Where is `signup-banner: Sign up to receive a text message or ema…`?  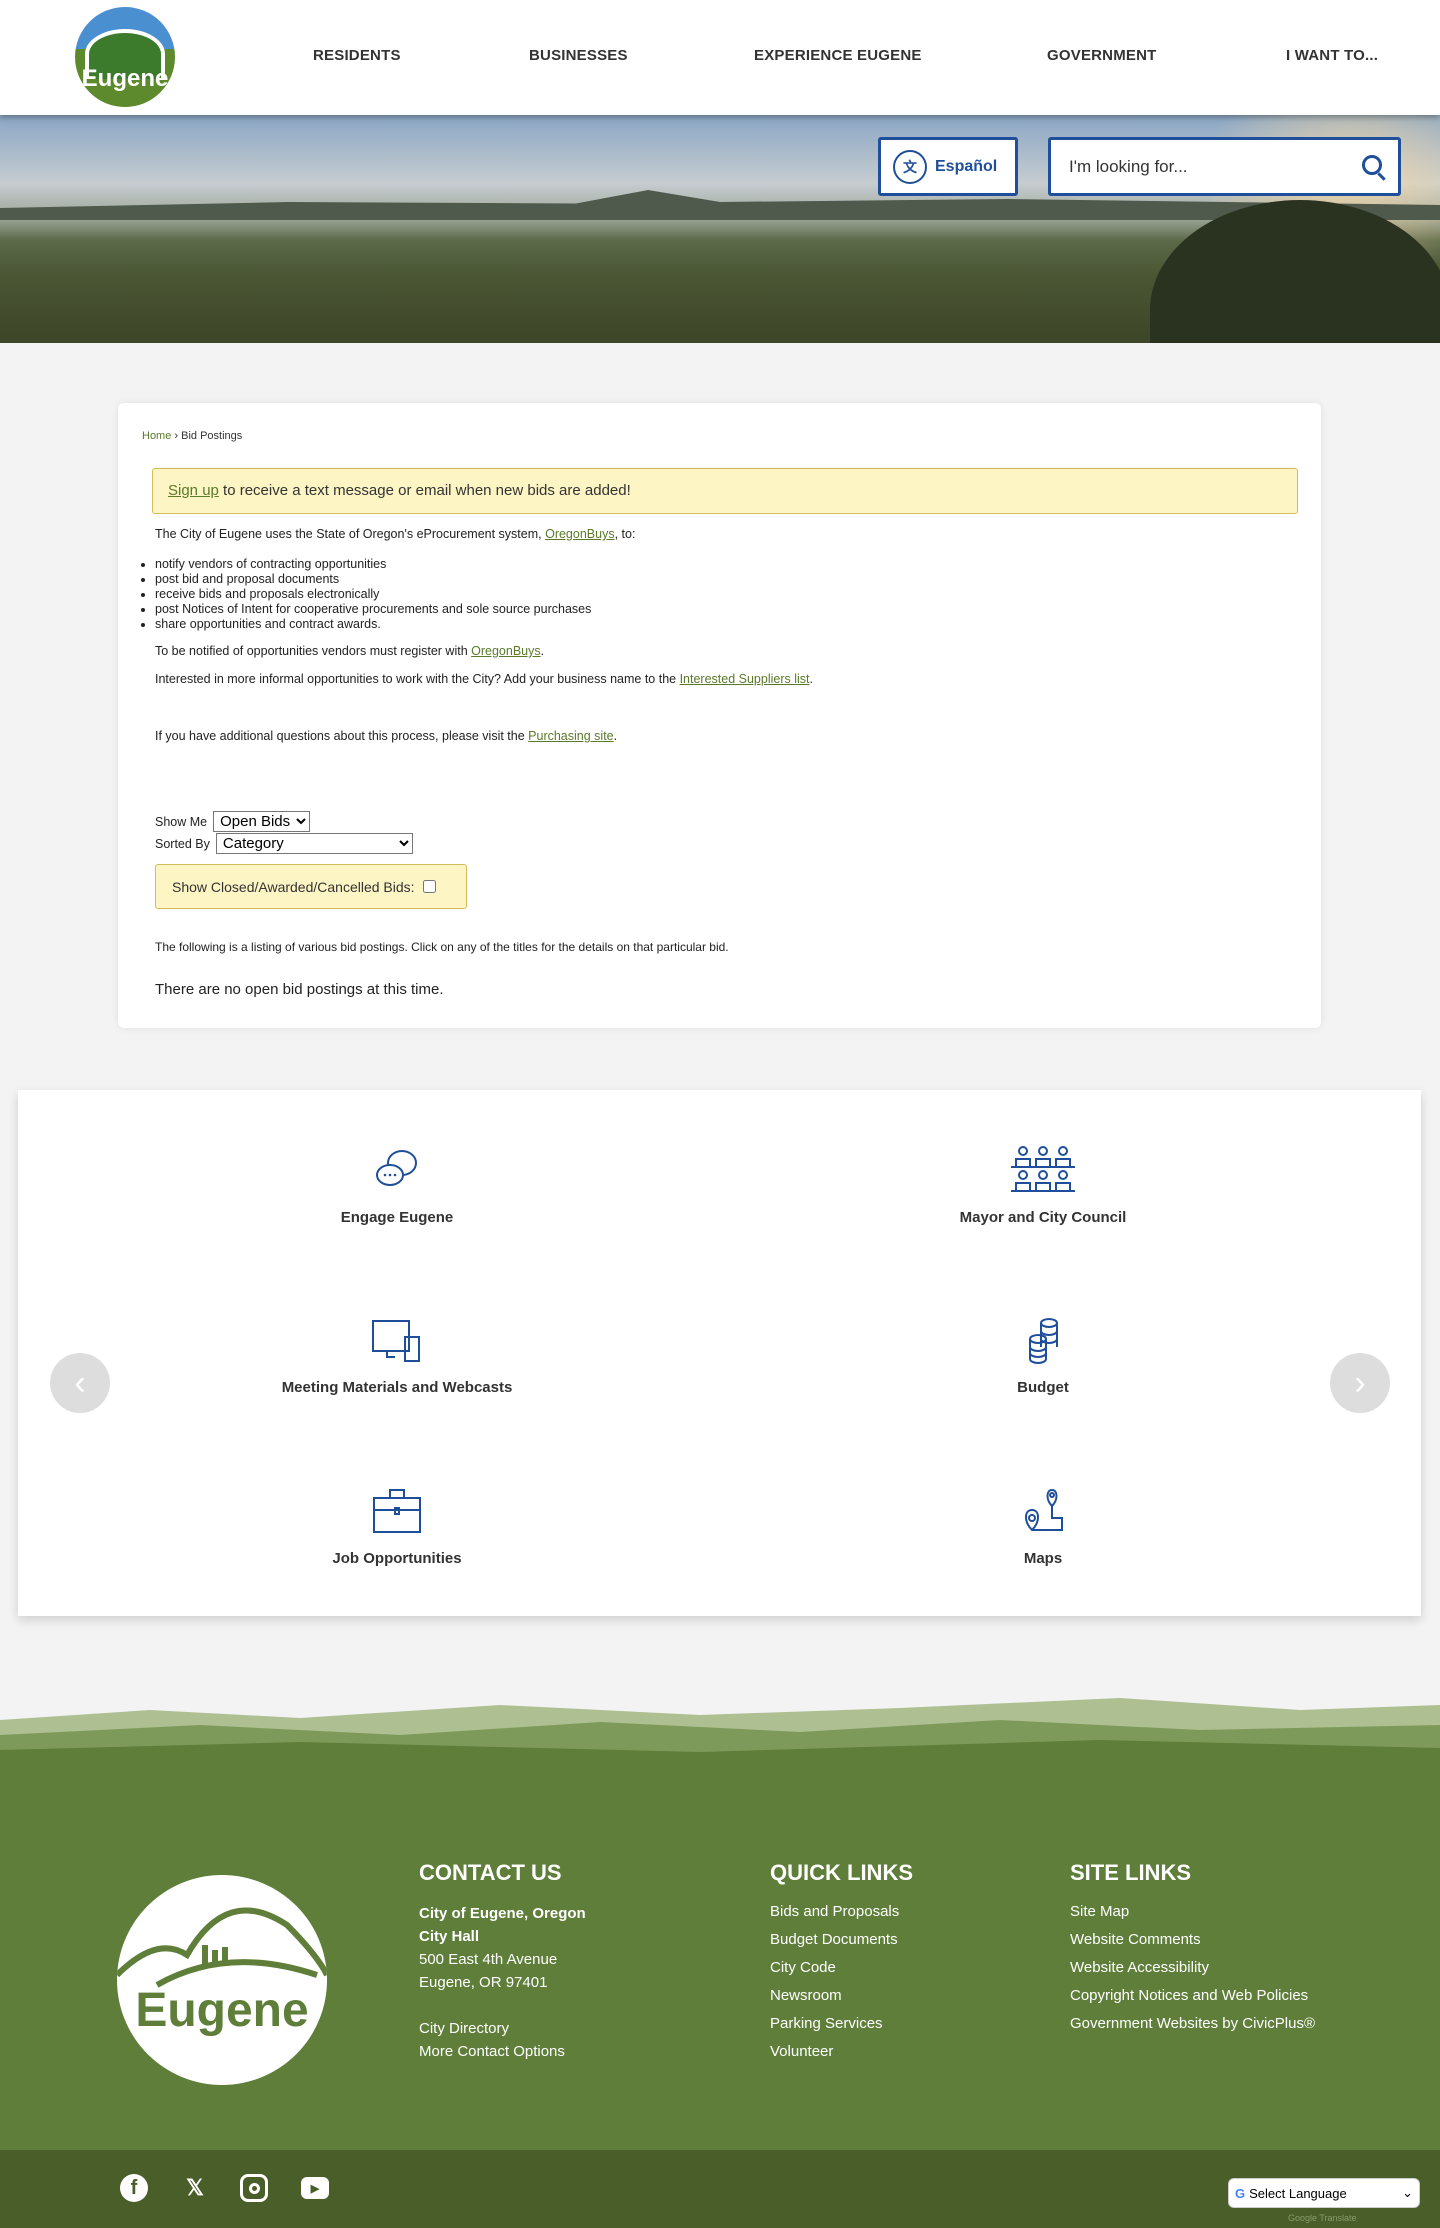
signup-banner: Sign up to receive a text message or ema… is located at coordinates (725, 491).